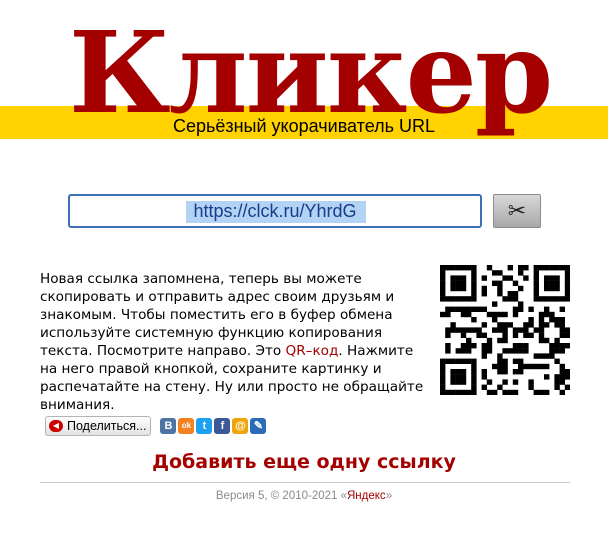 Image resolution: width=608 pixels, height=533 pixels. What do you see at coordinates (389, 496) in the screenshot?
I see `footer-closing: »` at bounding box center [389, 496].